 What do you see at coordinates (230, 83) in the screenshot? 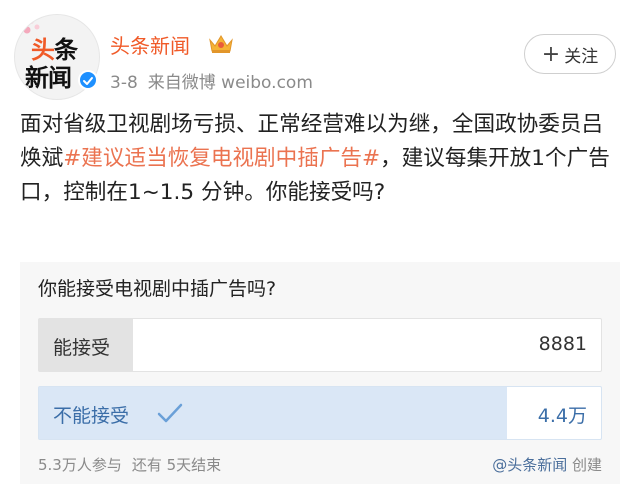
I see `post-source: 来自微博 weibo.com` at bounding box center [230, 83].